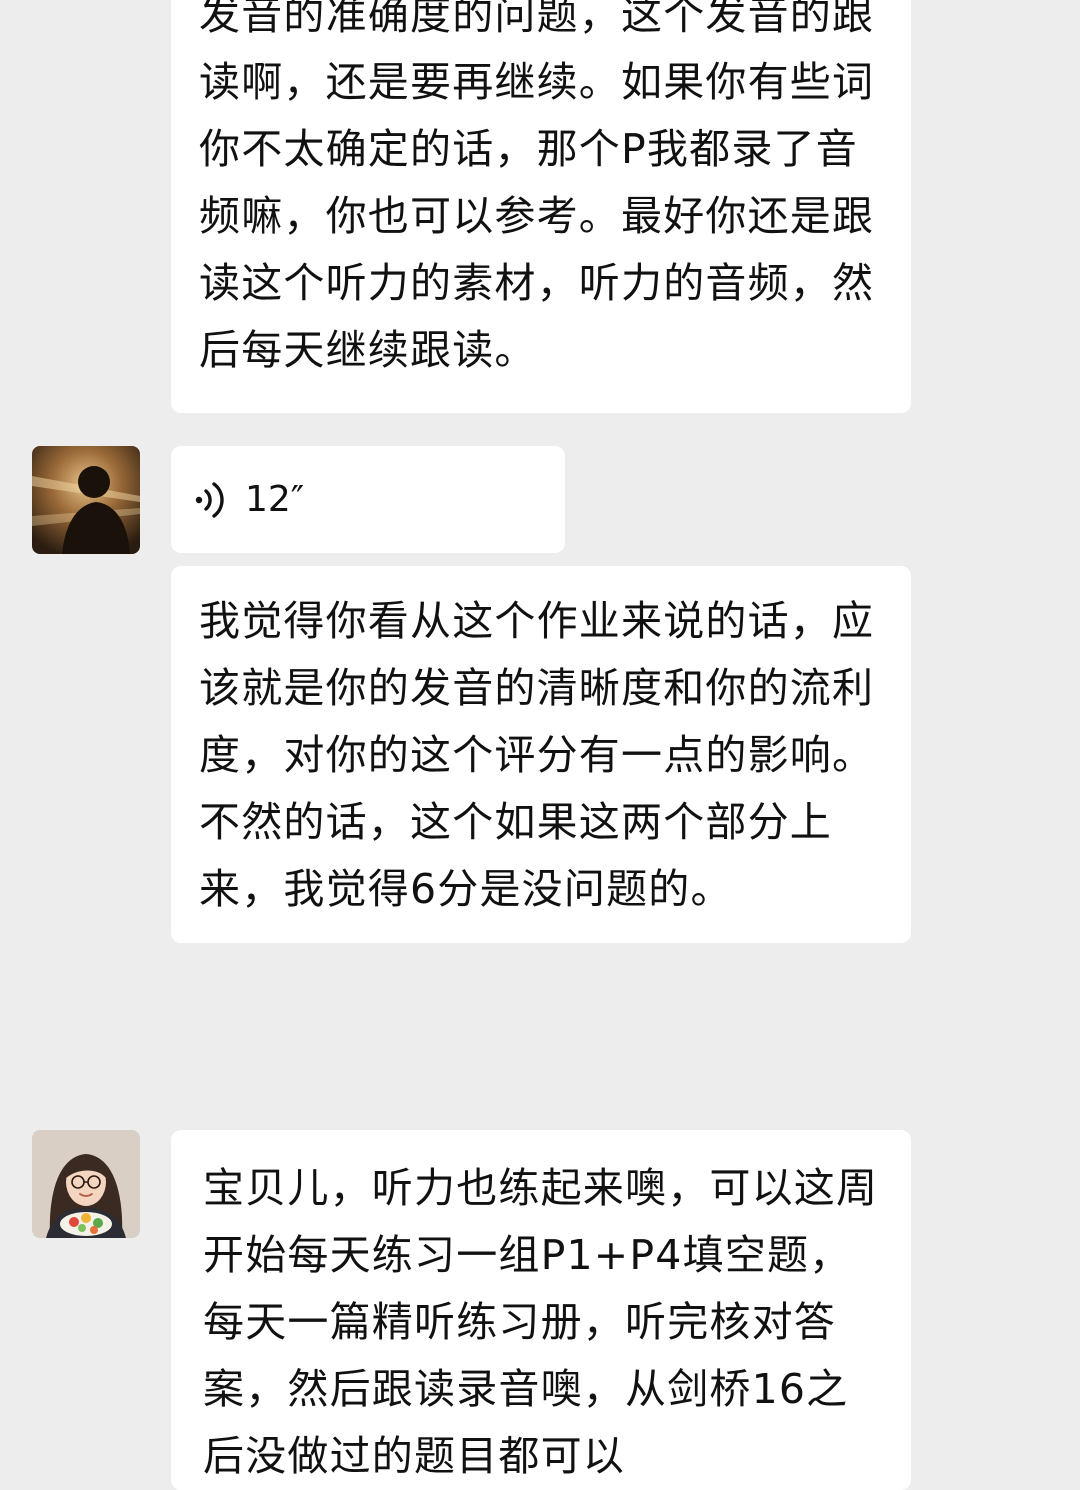  Describe the element at coordinates (275, 499) in the screenshot. I see `voice-duration: 12″` at that location.